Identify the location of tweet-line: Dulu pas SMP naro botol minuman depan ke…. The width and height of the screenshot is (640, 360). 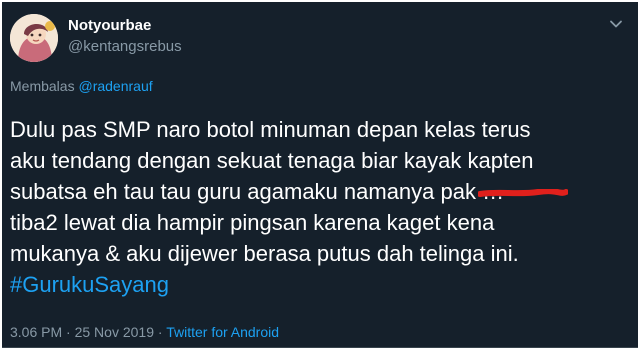
(270, 129).